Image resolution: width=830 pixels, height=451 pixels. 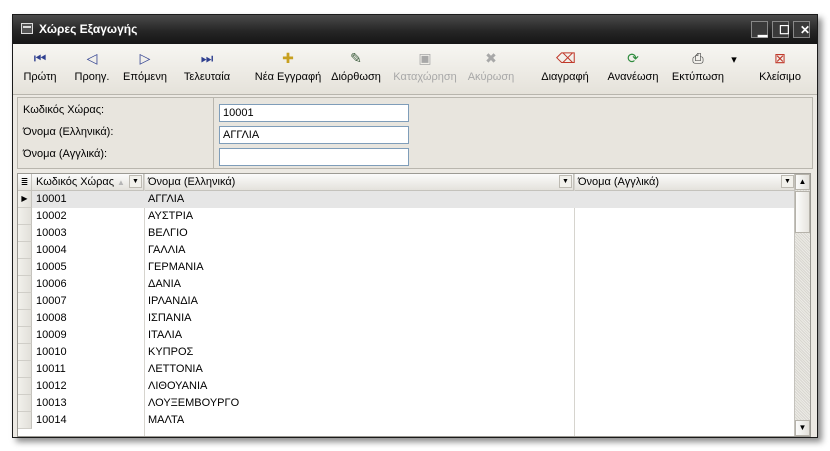 I want to click on toolbar-button-label: Κλείσιμο, so click(x=780, y=77).